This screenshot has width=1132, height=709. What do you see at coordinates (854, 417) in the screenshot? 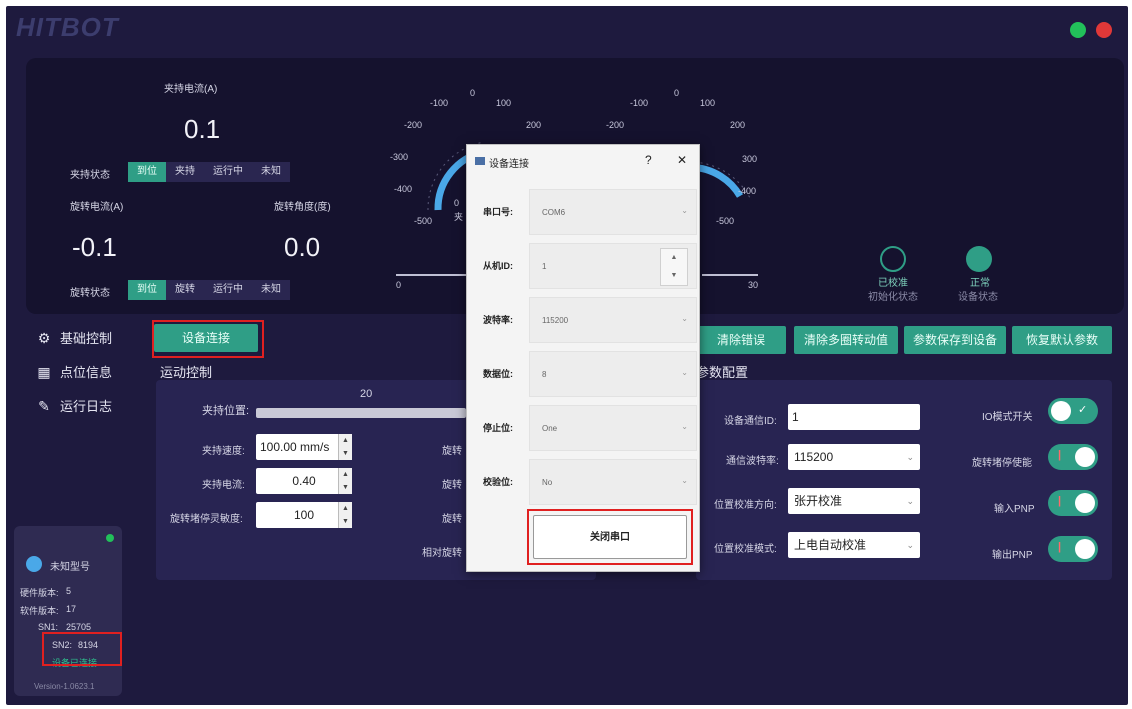
I see `comm-id-input: 1` at bounding box center [854, 417].